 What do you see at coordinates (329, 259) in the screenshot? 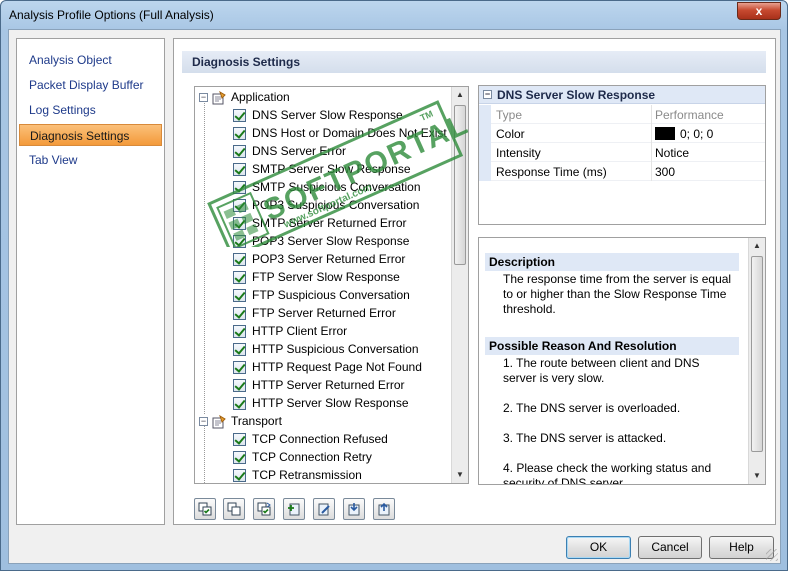
I see `tree-item-label: POP3 Server Returned Error` at bounding box center [329, 259].